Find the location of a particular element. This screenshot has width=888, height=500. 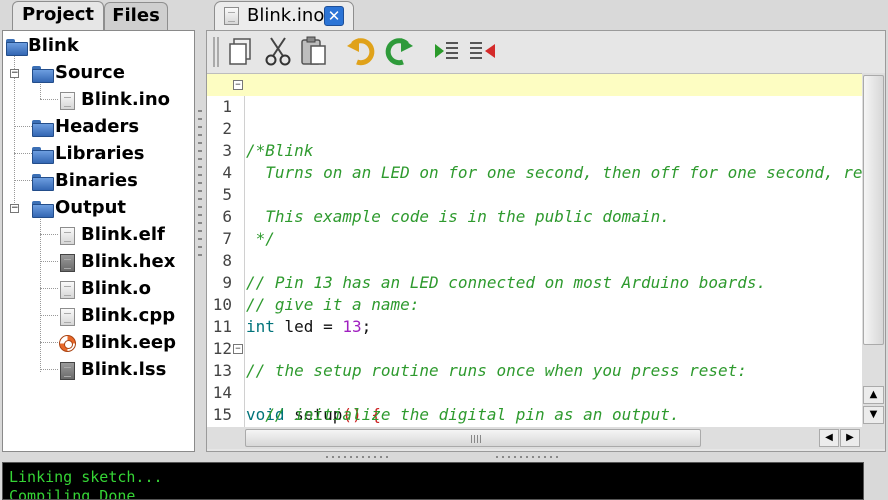

tree-item-label: Blink.o is located at coordinates (116, 288).